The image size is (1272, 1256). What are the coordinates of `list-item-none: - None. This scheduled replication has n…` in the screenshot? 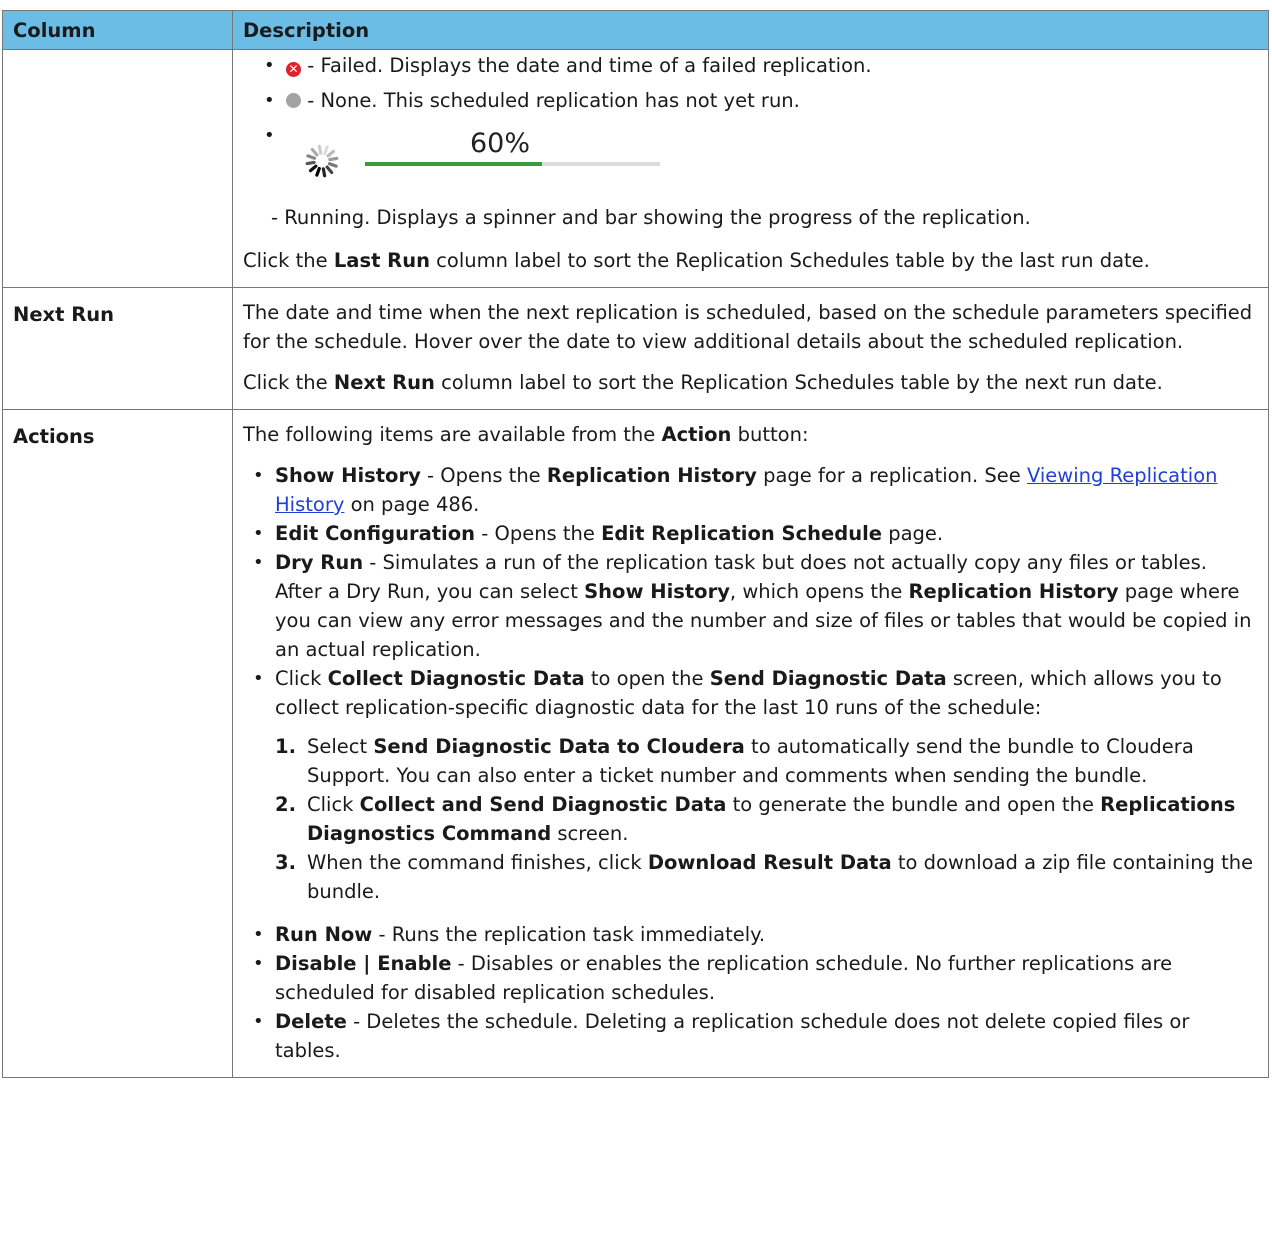 It's located at (761, 100).